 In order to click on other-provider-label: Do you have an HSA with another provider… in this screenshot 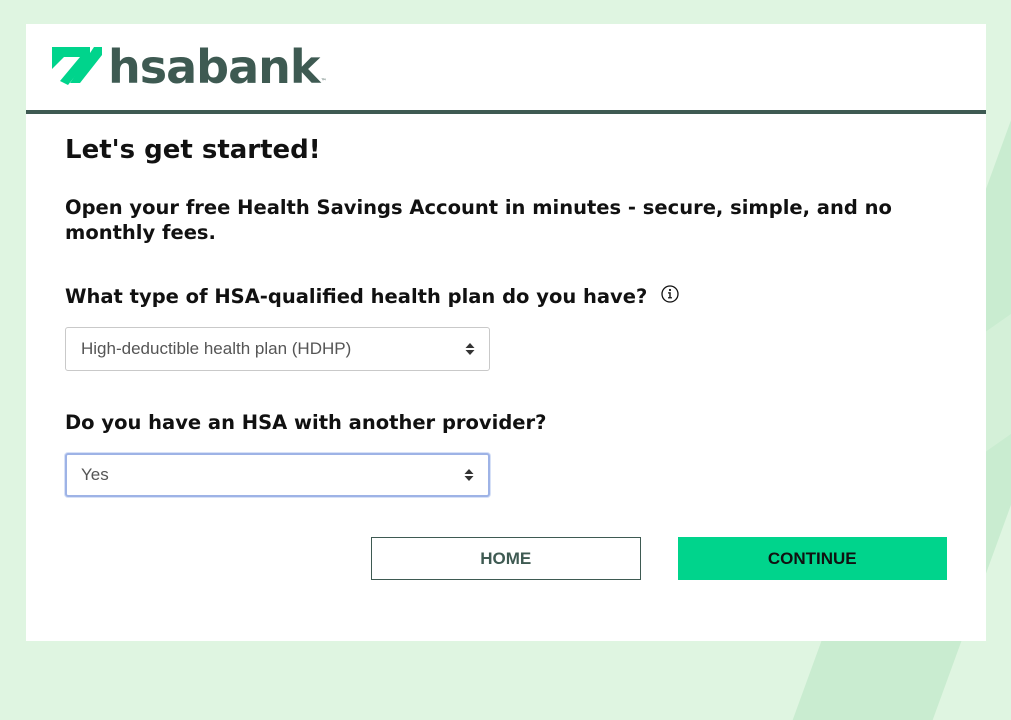, I will do `click(306, 423)`.